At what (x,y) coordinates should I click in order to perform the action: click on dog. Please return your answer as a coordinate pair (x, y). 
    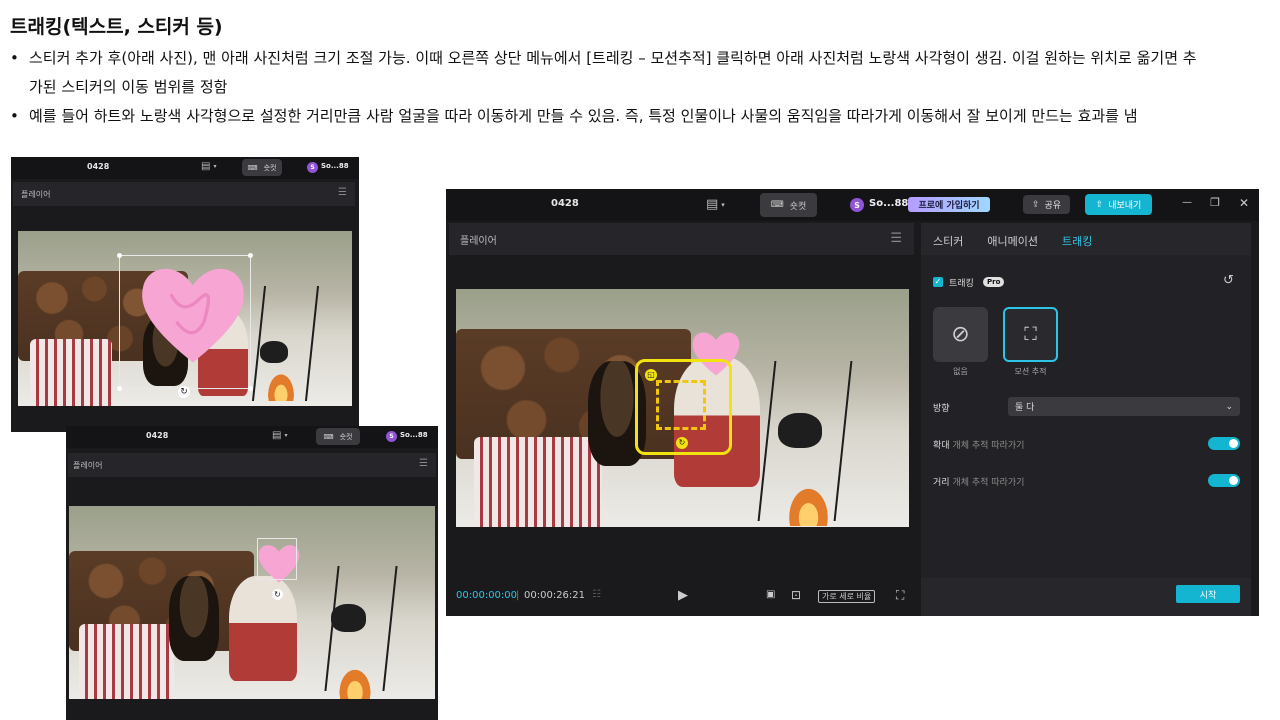
    Looking at the image, I should click on (194, 618).